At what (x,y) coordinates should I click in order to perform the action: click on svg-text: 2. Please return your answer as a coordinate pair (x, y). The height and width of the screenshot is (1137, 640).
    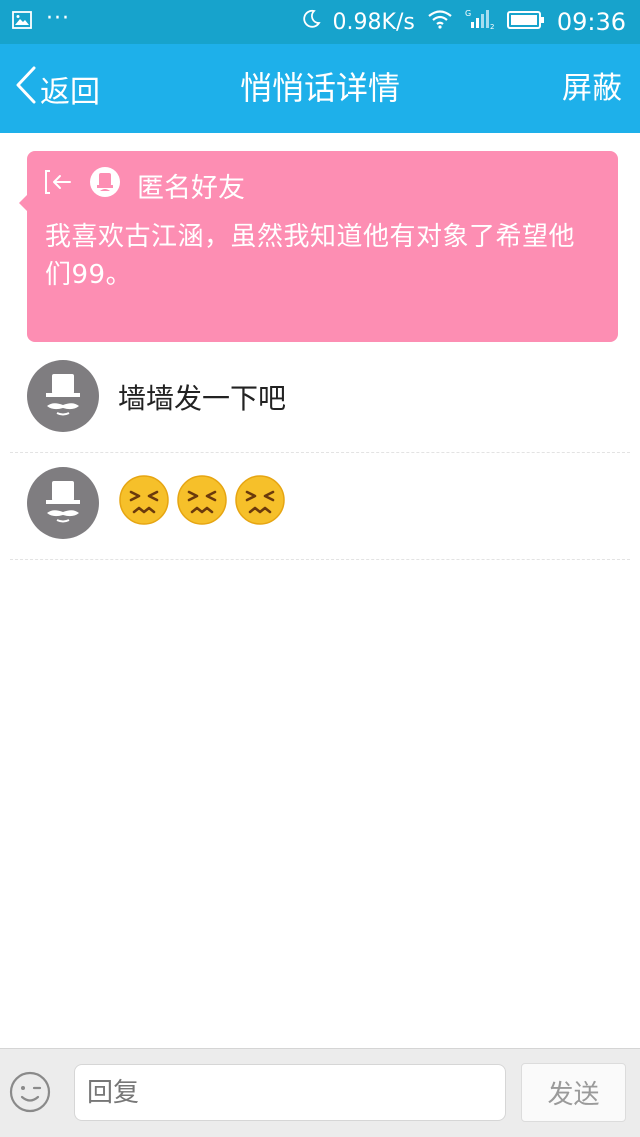
    Looking at the image, I should click on (492, 26).